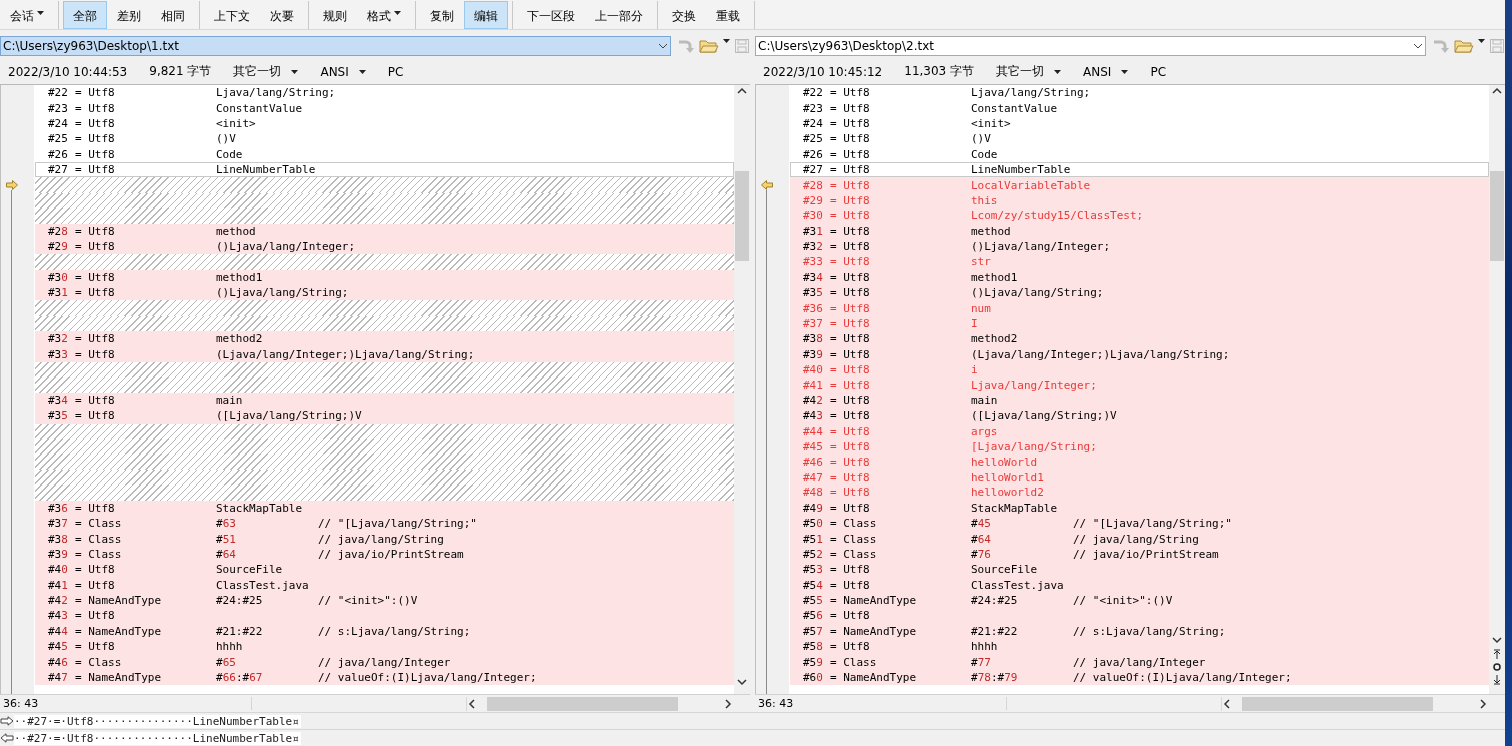  What do you see at coordinates (1015, 108) in the screenshot?
I see `constant-value: ConstantValue` at bounding box center [1015, 108].